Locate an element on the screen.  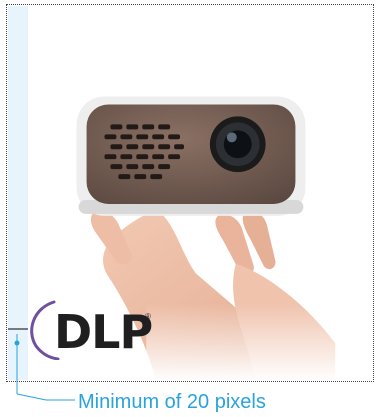
margin-guide-lines is located at coordinates (41, 364).